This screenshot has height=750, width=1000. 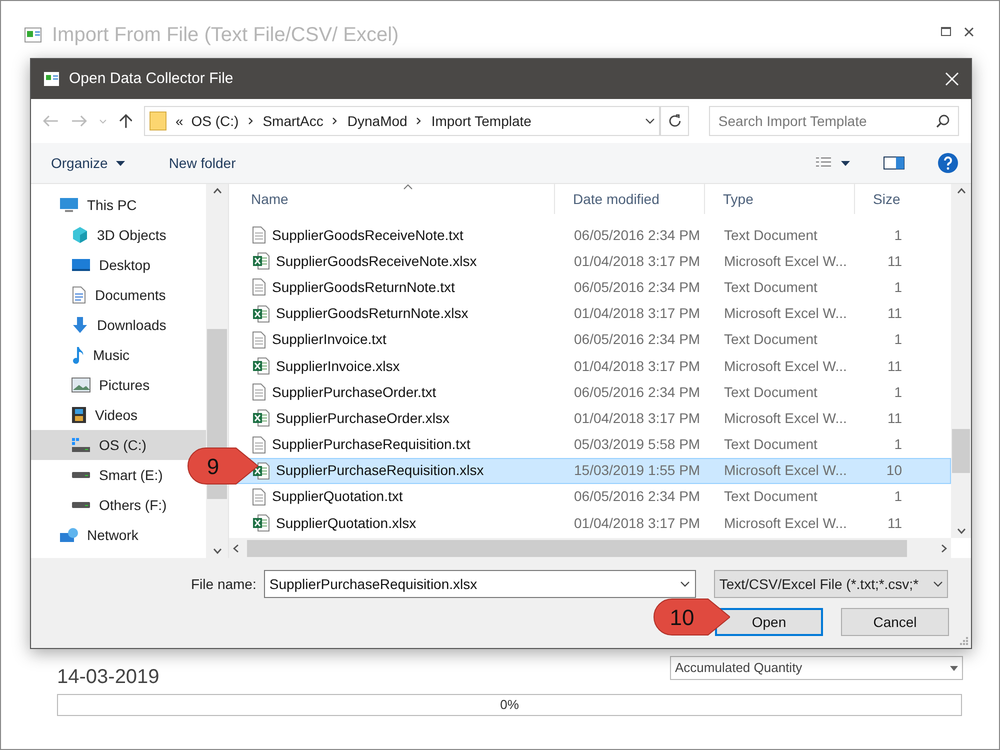 What do you see at coordinates (118, 415) in the screenshot?
I see `navigation-item: Videos` at bounding box center [118, 415].